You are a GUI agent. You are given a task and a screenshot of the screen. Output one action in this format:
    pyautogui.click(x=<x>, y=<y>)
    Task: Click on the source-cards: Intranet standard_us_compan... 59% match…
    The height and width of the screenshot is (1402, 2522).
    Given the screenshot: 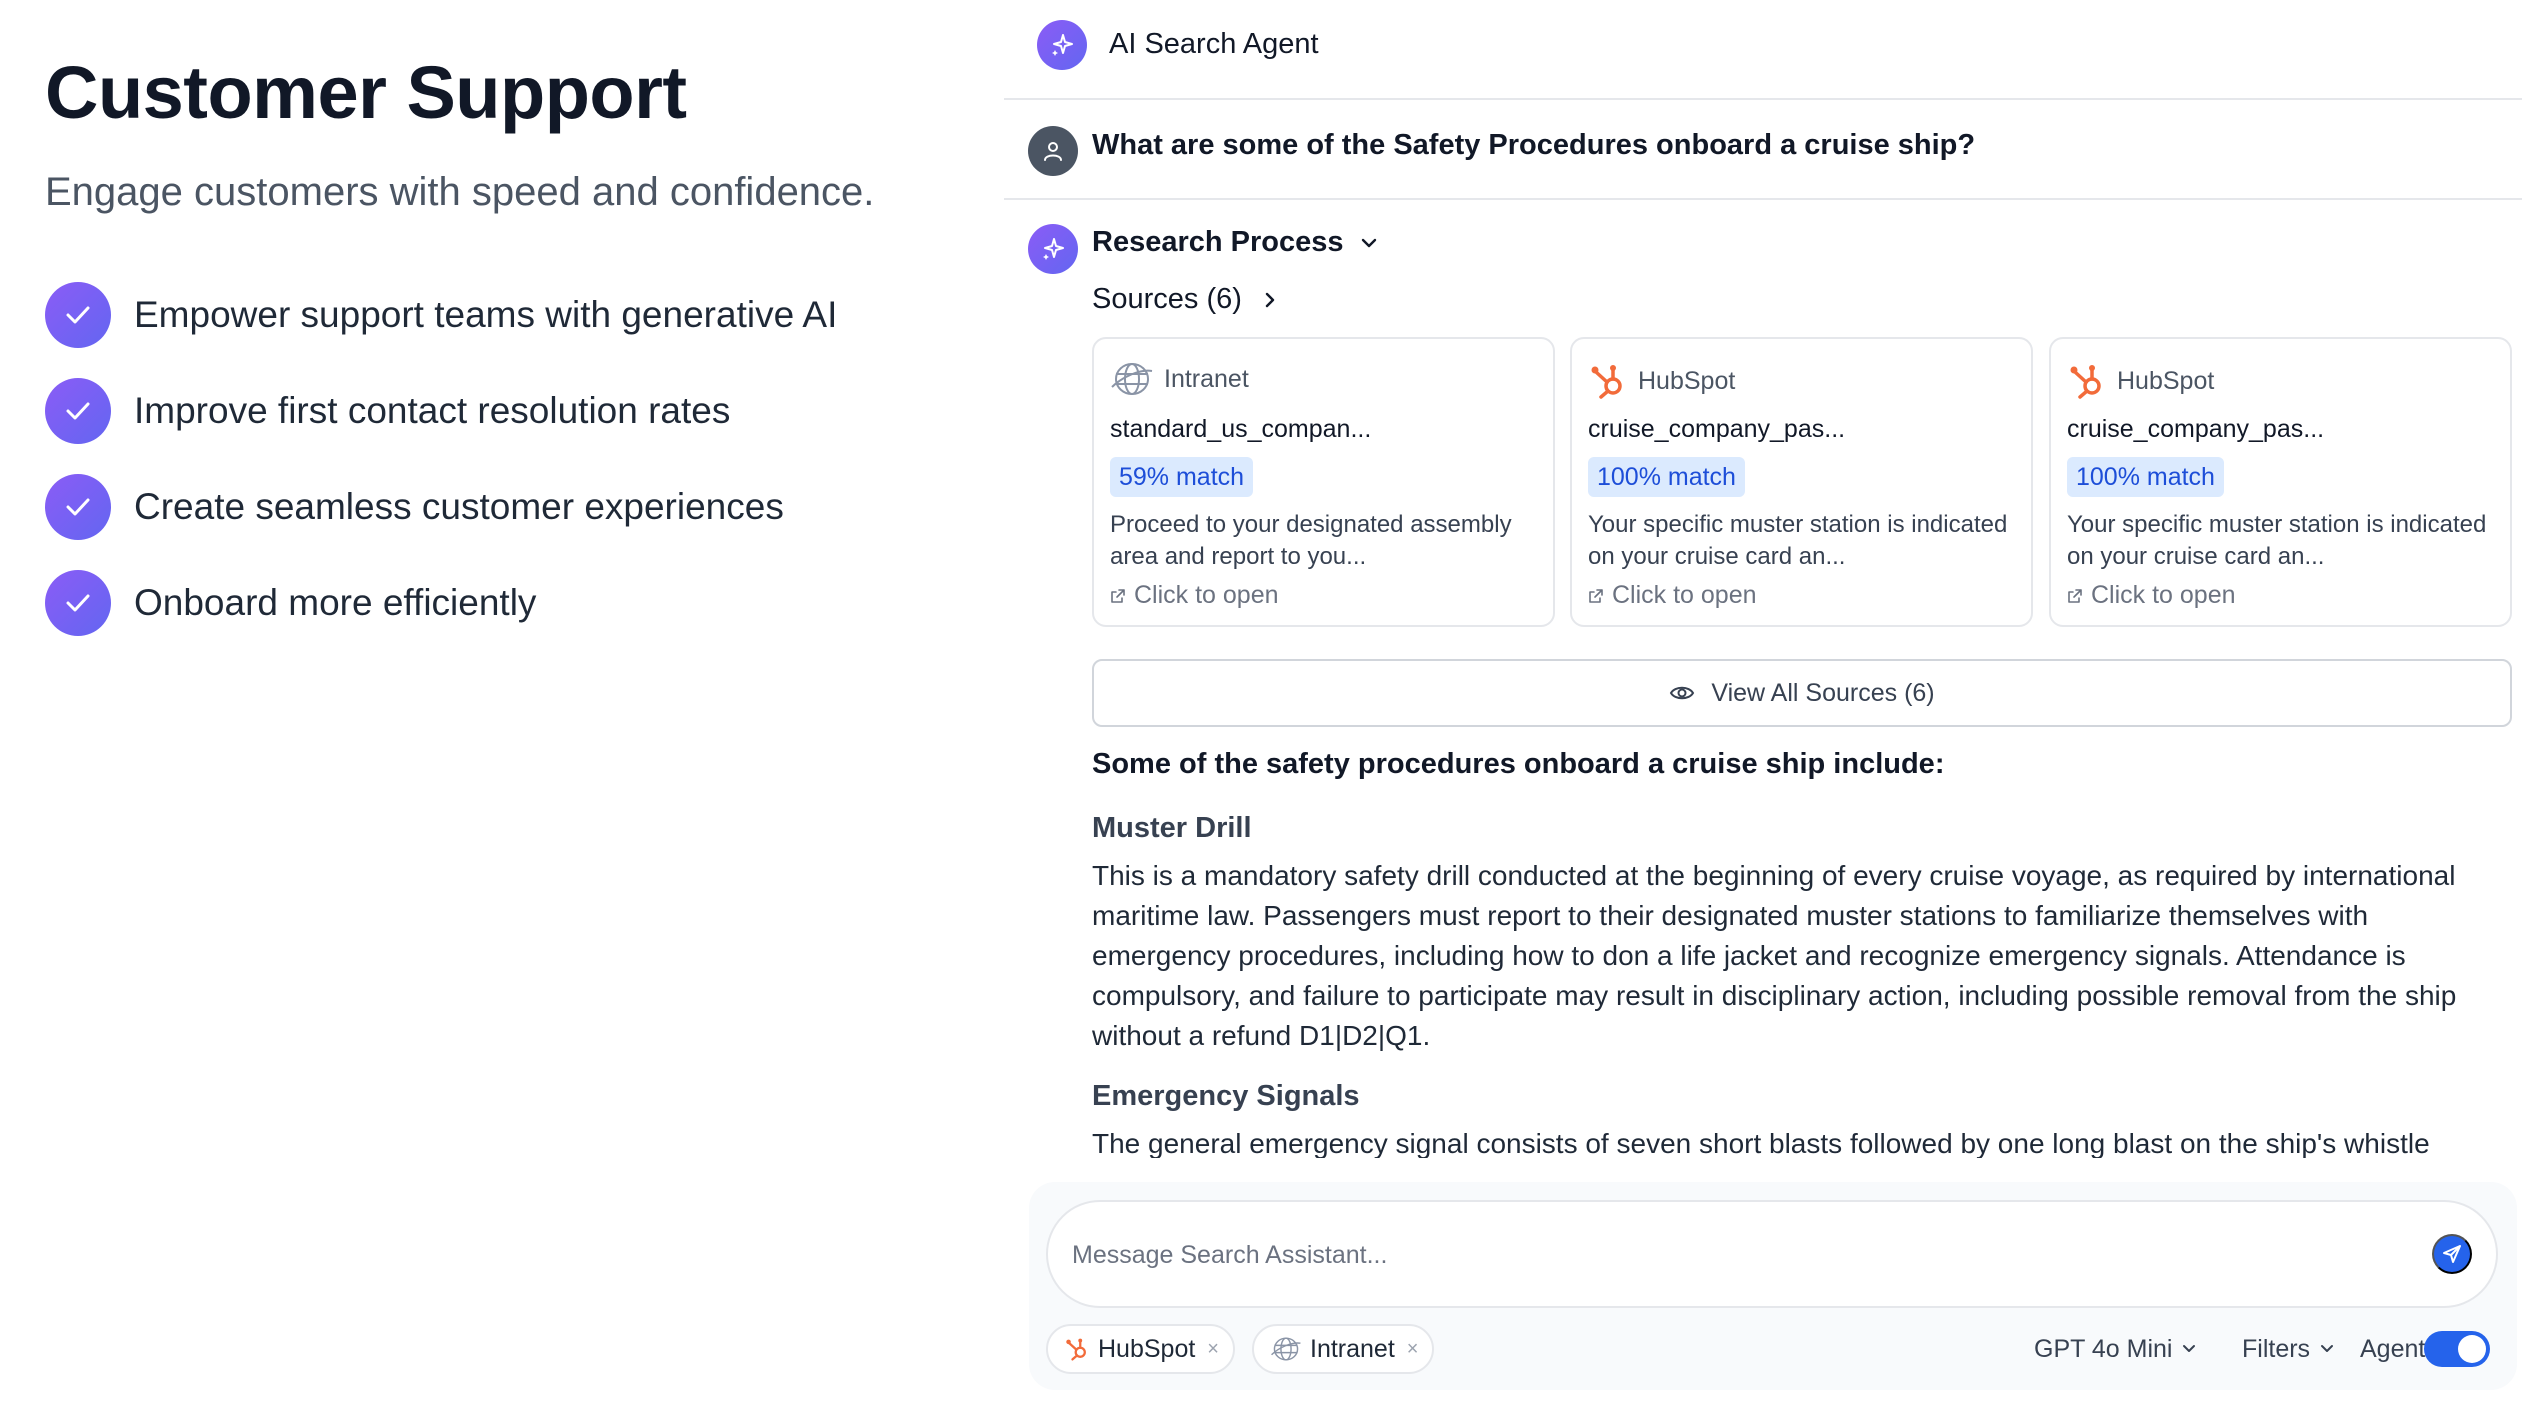 What is the action you would take?
    pyautogui.click(x=1802, y=482)
    